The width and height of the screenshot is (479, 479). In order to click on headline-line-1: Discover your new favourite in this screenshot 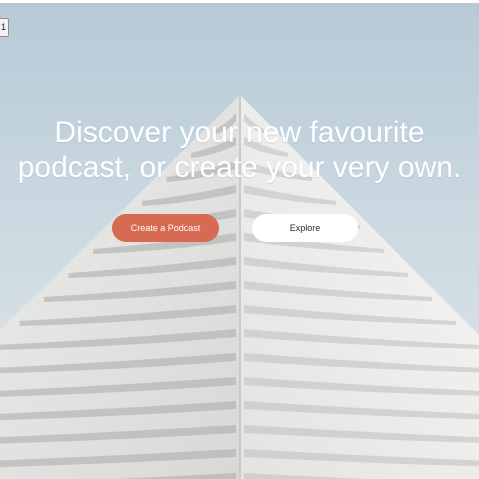, I will do `click(239, 132)`.